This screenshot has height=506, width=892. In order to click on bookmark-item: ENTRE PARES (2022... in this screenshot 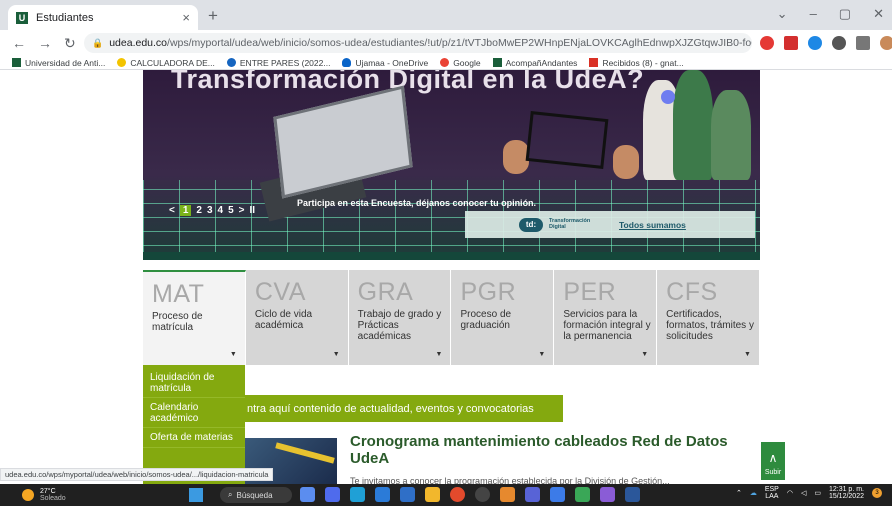, I will do `click(278, 63)`.